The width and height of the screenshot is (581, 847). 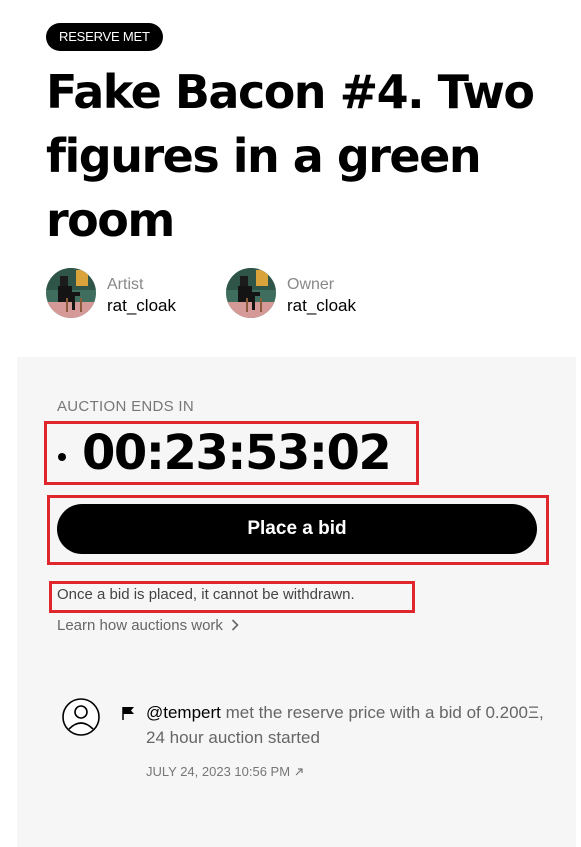 I want to click on reserve-met-badge: RESERVE MET, so click(x=104, y=37).